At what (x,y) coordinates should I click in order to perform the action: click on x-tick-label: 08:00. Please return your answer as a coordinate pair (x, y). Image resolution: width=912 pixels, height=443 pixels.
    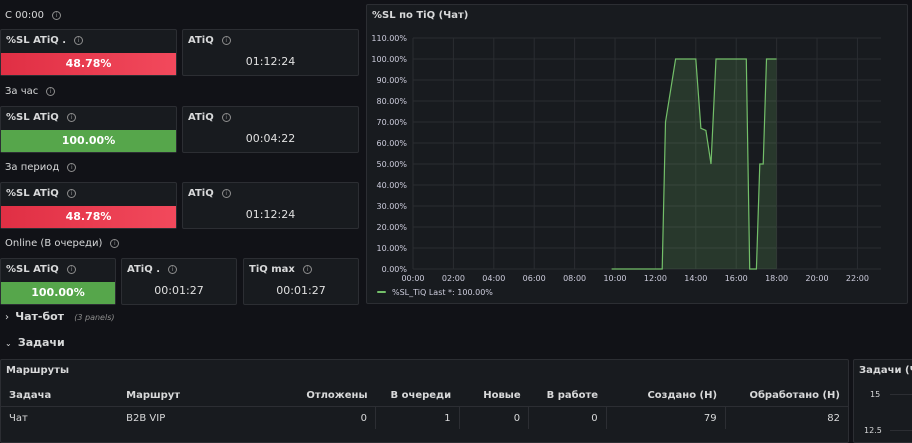
    Looking at the image, I should click on (574, 278).